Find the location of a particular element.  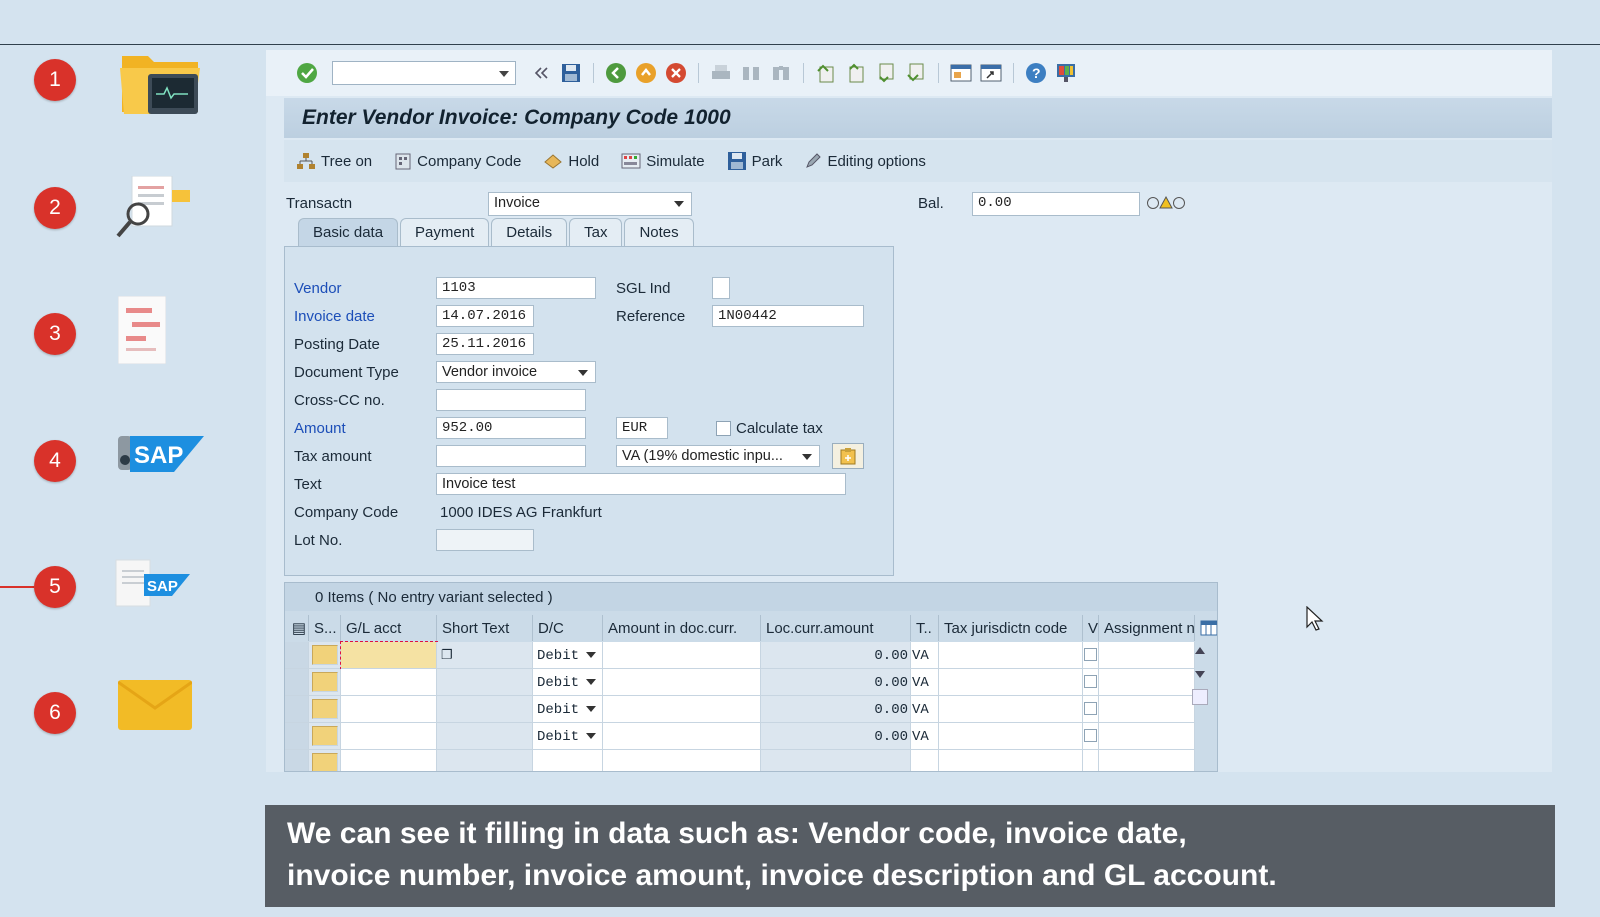

column-settings-icon is located at coordinates (1206, 628).